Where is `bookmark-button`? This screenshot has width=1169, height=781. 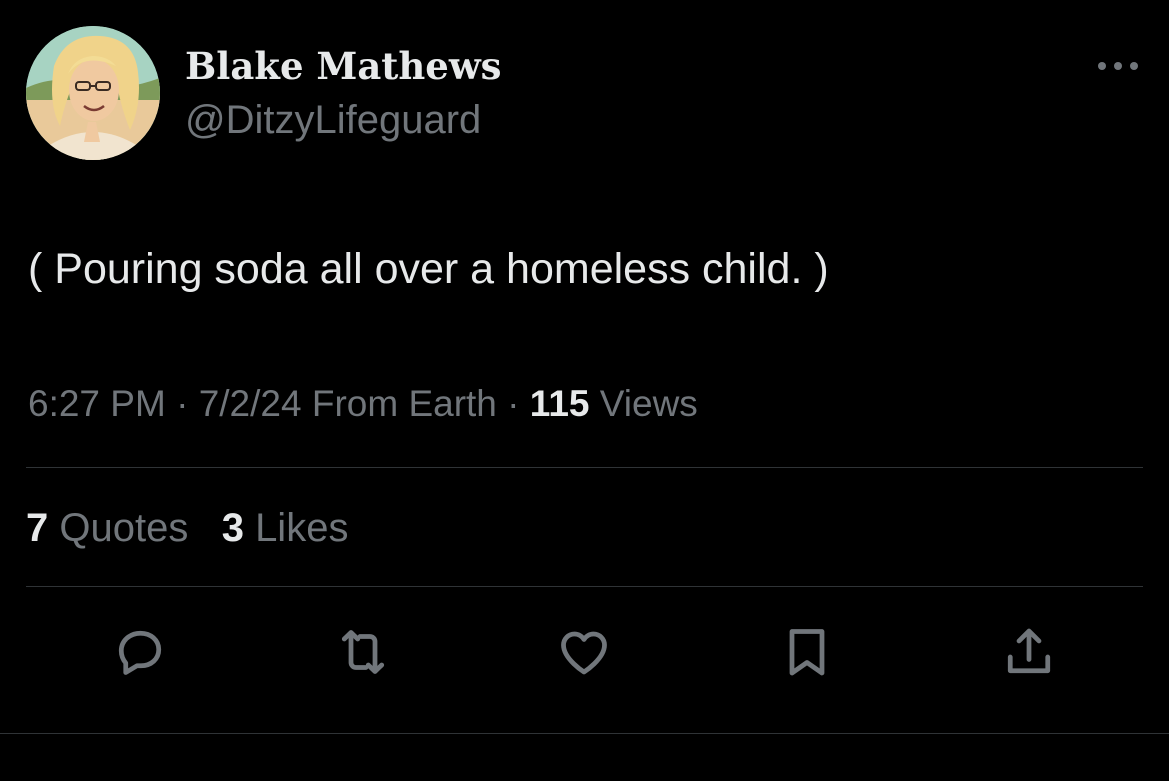 bookmark-button is located at coordinates (807, 652).